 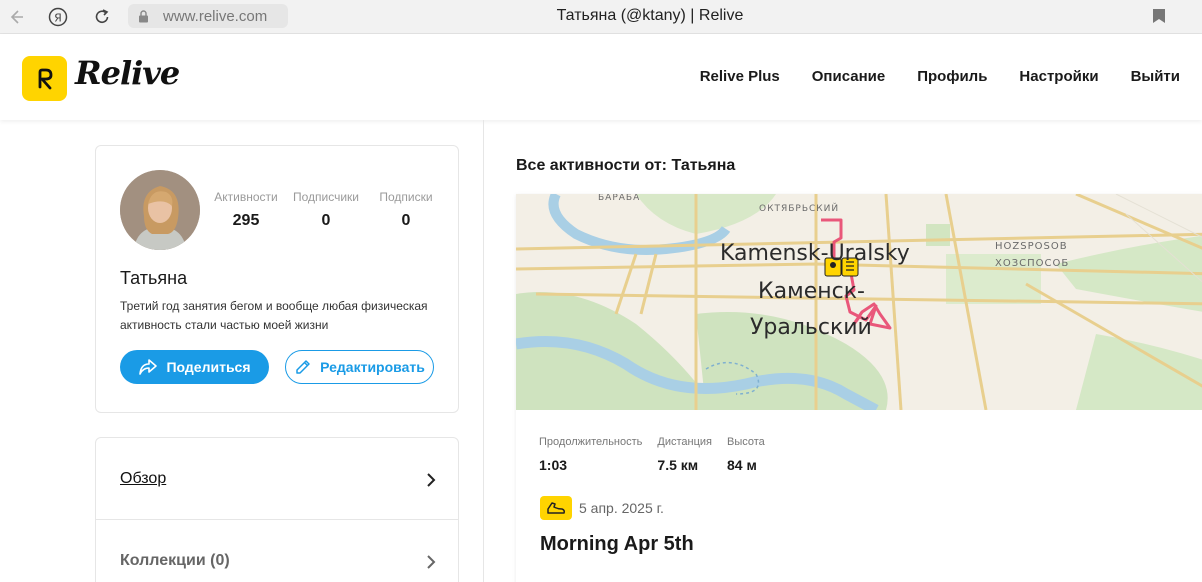 I want to click on nav-description: Описание, so click(x=848, y=76).